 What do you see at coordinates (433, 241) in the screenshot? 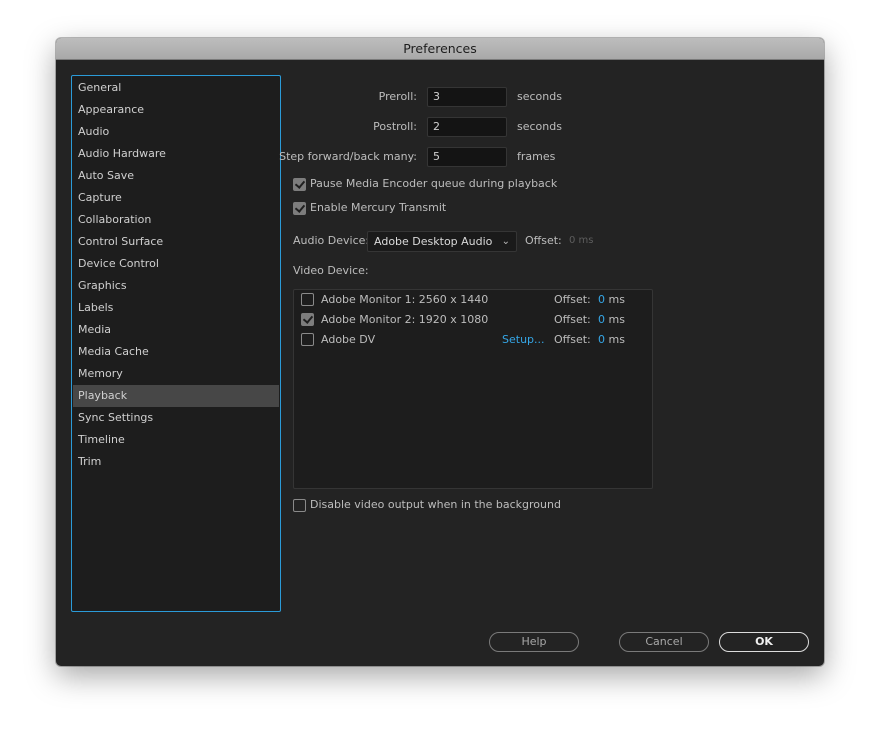
I see `audio-device-selected: Adobe Desktop Audio` at bounding box center [433, 241].